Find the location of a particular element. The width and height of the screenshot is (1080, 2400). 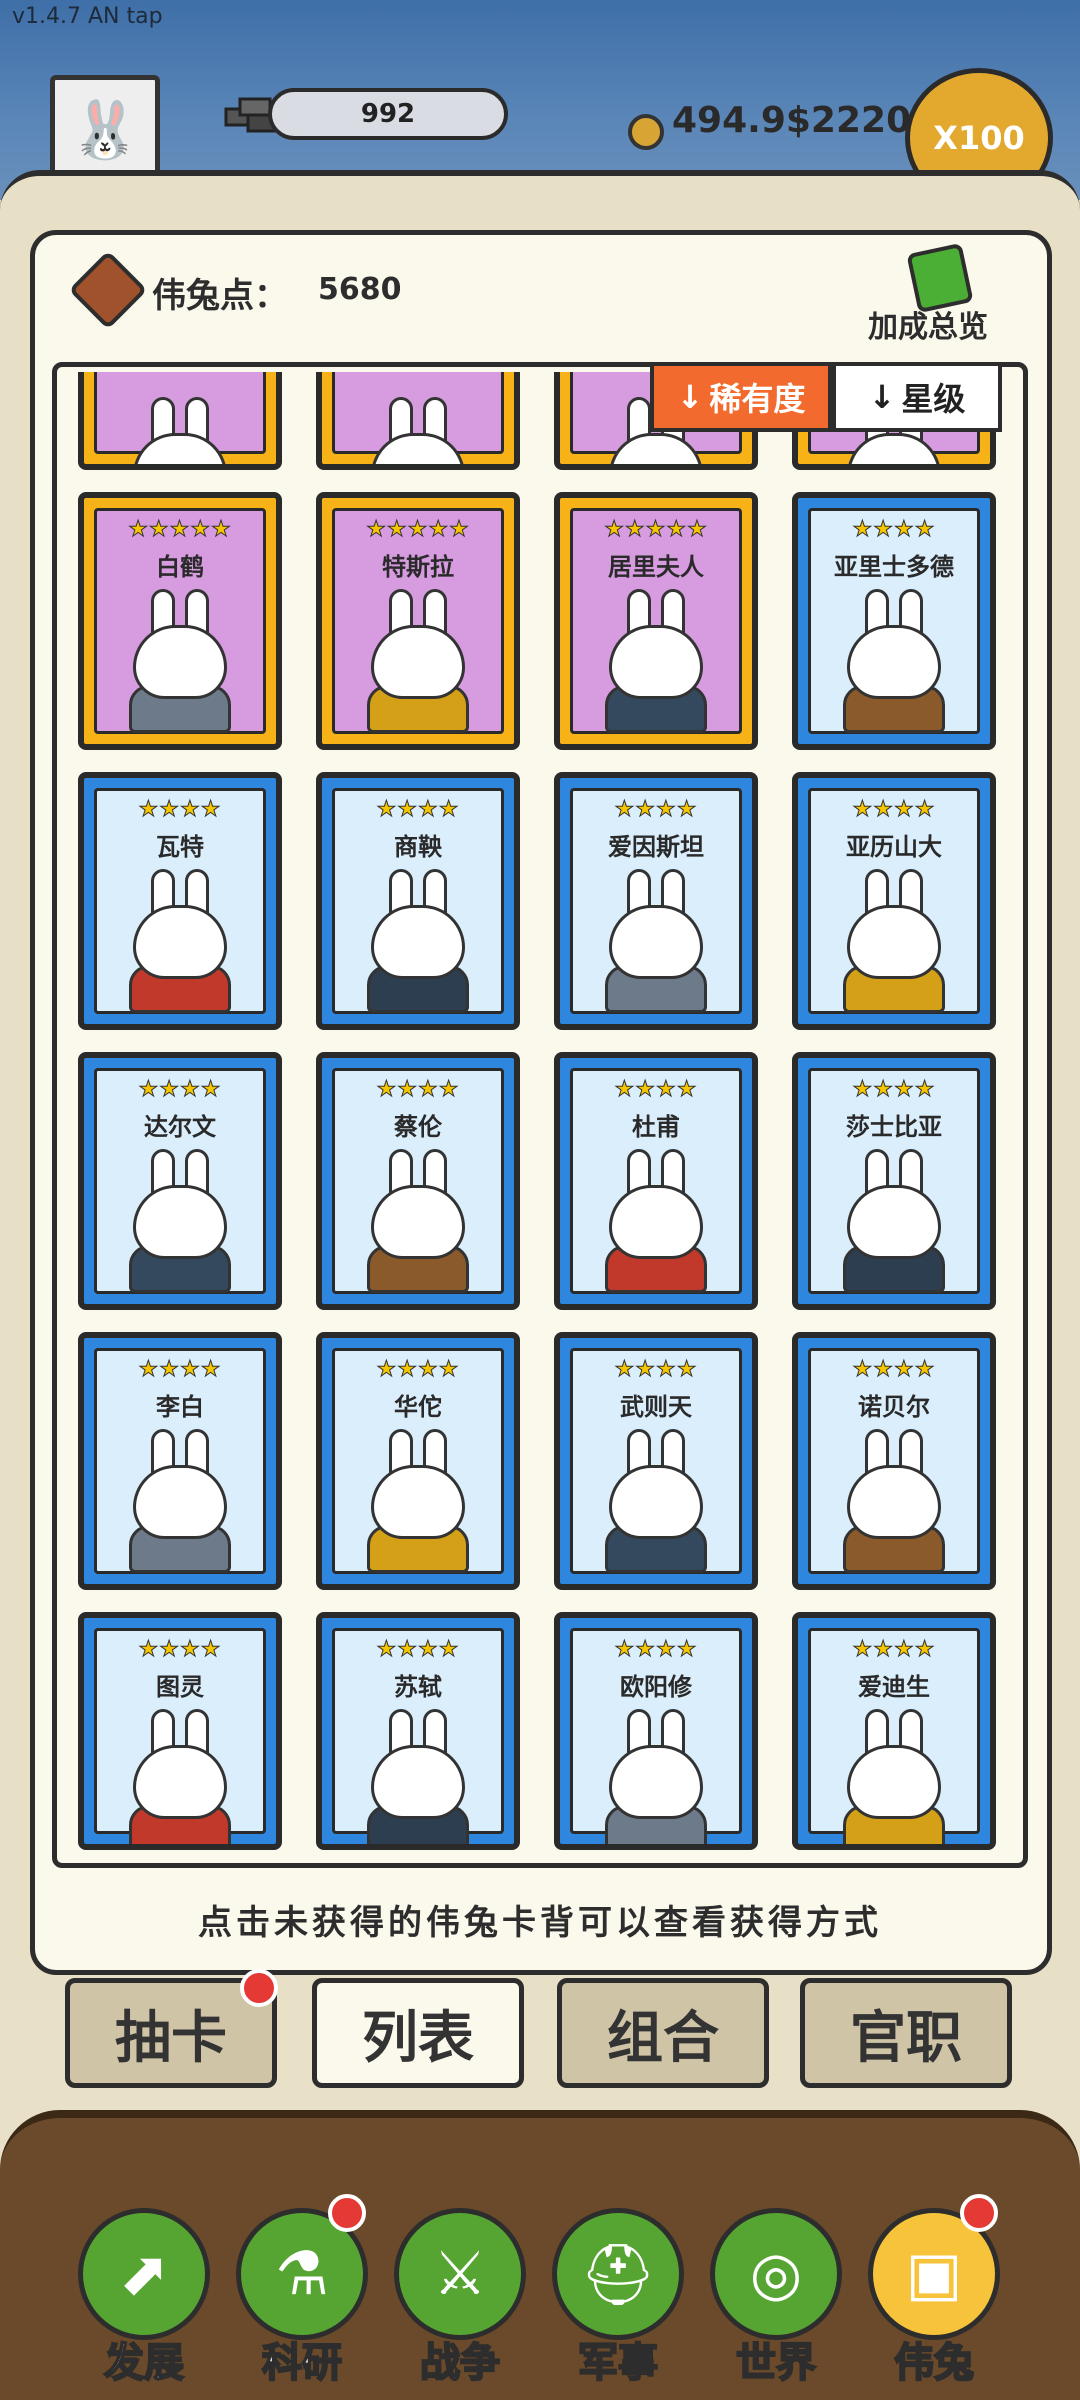

tab-official-post: 官职 is located at coordinates (906, 2033).